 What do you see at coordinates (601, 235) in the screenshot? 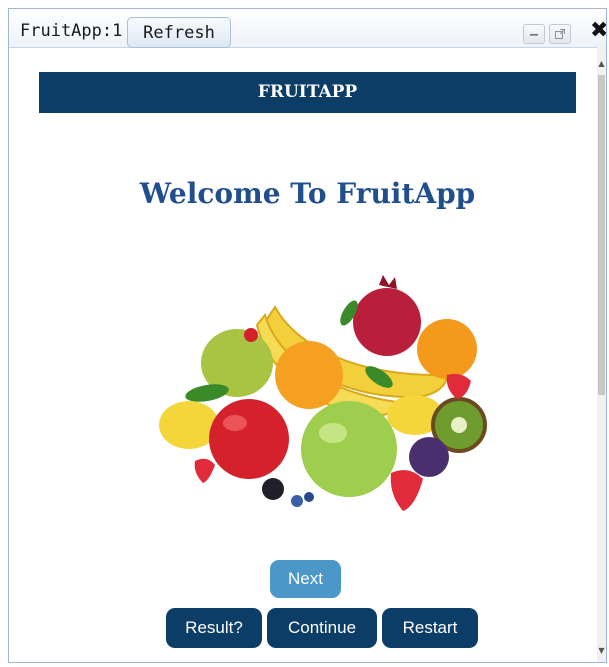
I see `scroll-thumb` at bounding box center [601, 235].